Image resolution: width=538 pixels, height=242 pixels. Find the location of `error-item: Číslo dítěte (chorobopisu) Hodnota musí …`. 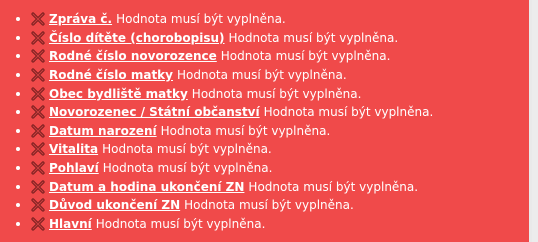

error-item: Číslo dítěte (chorobopisu) Hodnota musí … is located at coordinates (272, 38).